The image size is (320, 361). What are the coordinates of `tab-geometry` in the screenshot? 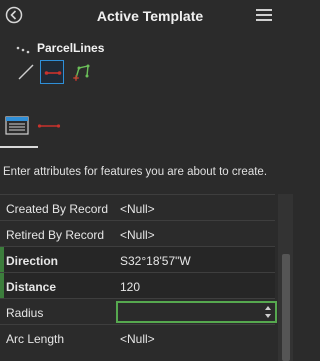 It's located at (49, 129).